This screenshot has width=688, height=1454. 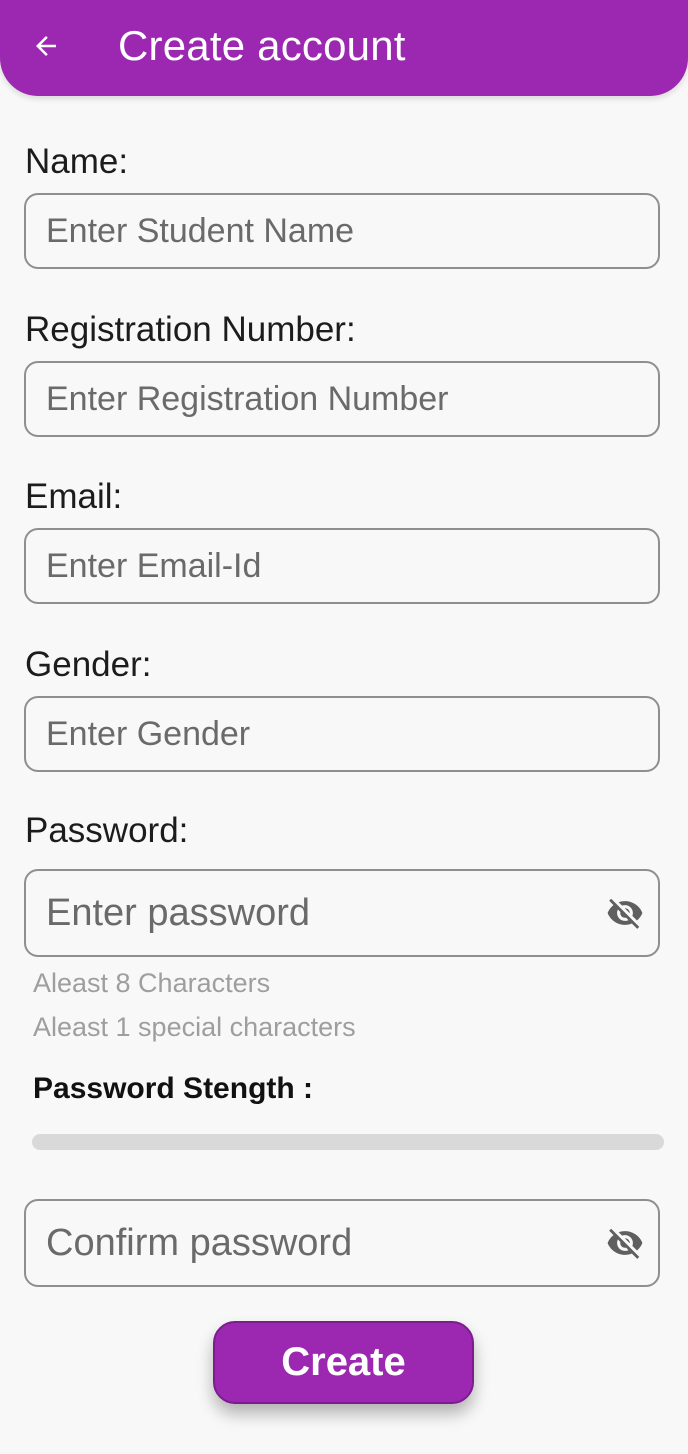 I want to click on email-label: Email:, so click(x=74, y=496).